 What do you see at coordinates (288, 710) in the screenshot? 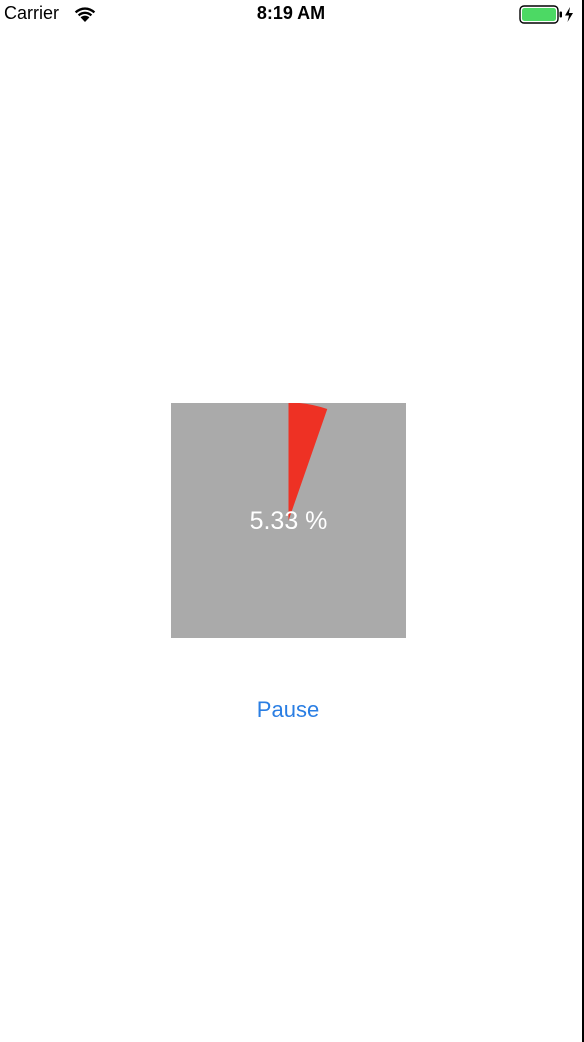
I see `pause-button: Pause` at bounding box center [288, 710].